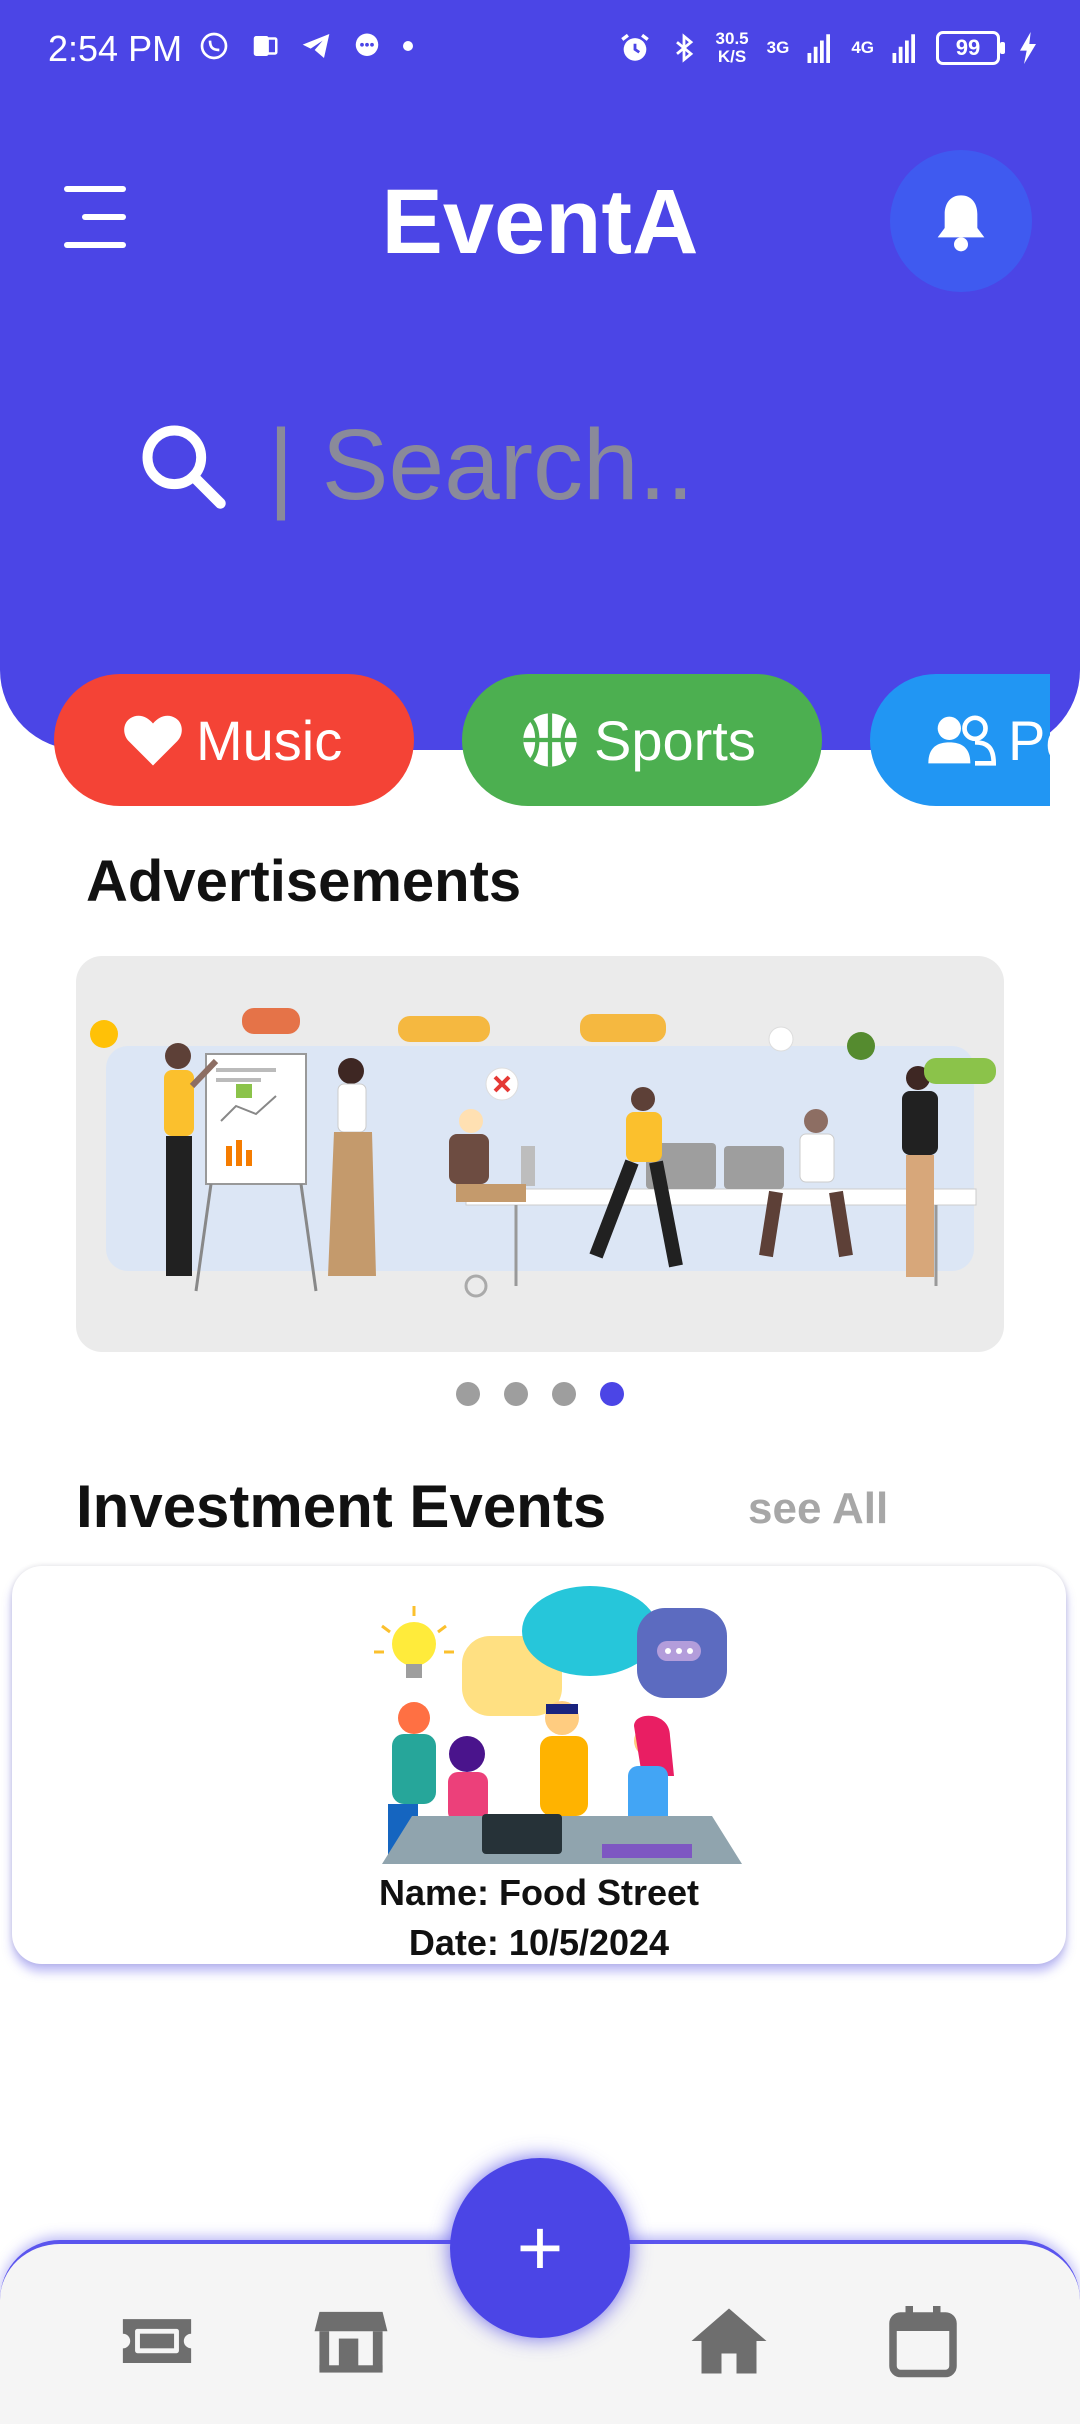 This screenshot has height=2424, width=1080. What do you see at coordinates (550, 740) in the screenshot?
I see `basketball-icon` at bounding box center [550, 740].